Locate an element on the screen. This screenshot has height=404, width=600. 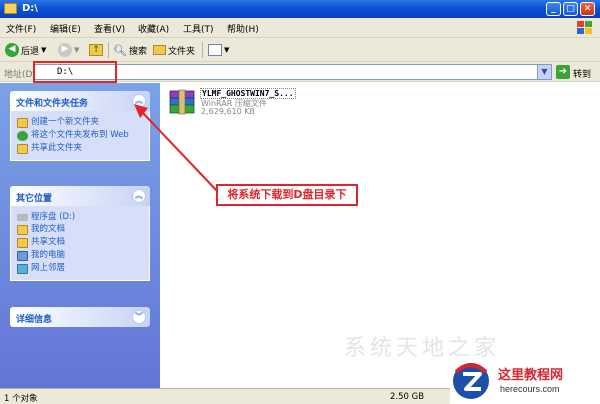
back-label: 后退 is located at coordinates (30, 51).